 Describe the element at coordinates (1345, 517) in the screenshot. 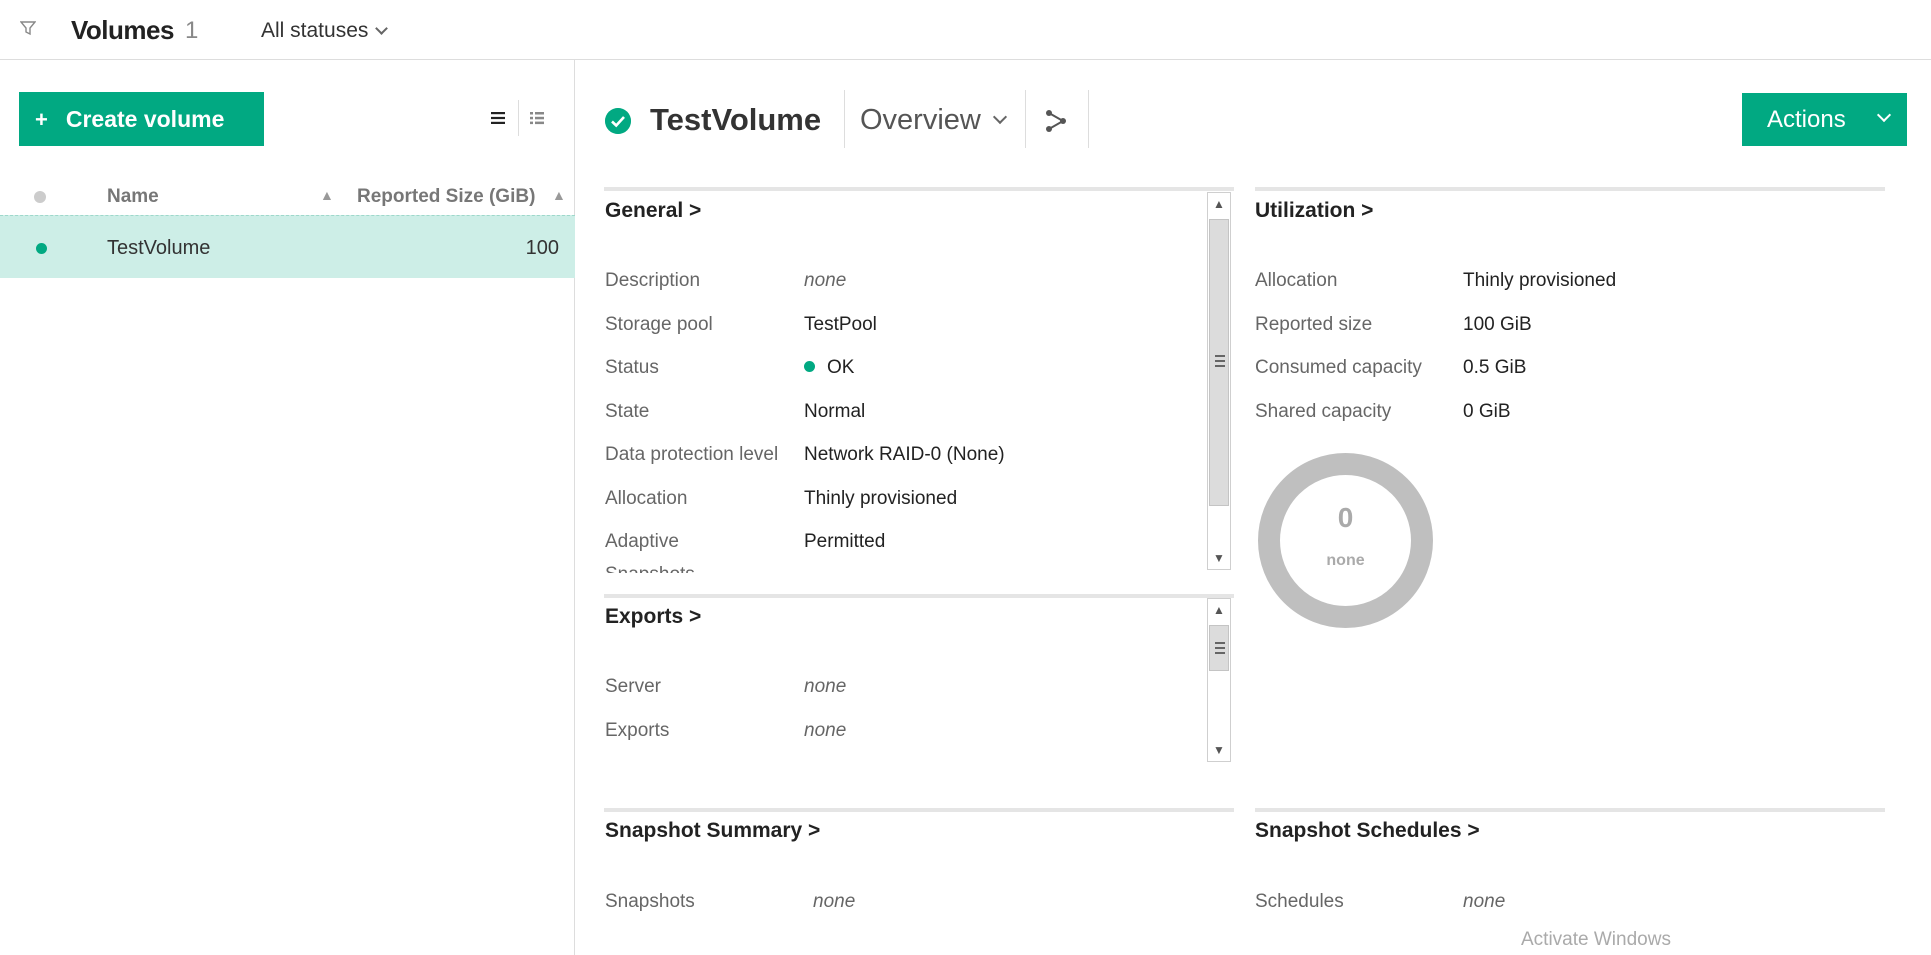

I see `donut-value: 0` at that location.